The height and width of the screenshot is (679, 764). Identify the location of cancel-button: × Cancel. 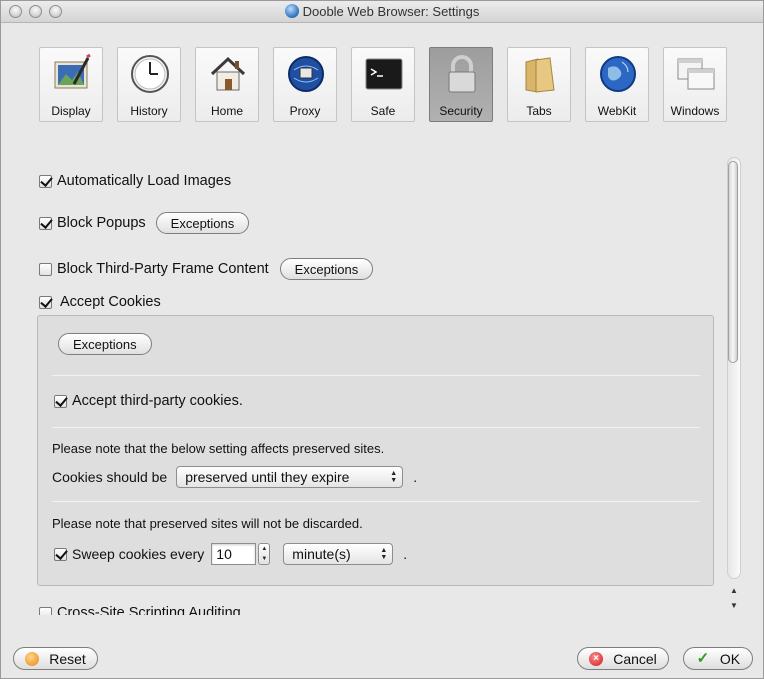
(623, 658).